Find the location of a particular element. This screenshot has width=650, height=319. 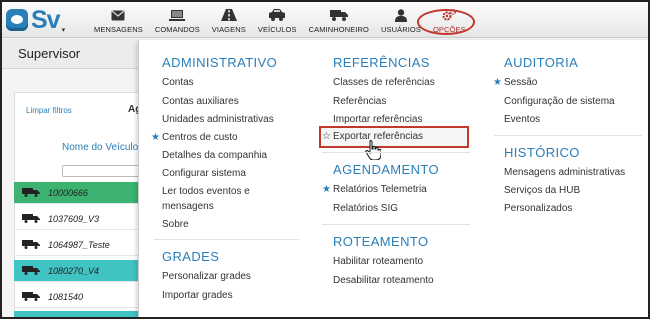

vehicle-id: 1081540 is located at coordinates (66, 296).